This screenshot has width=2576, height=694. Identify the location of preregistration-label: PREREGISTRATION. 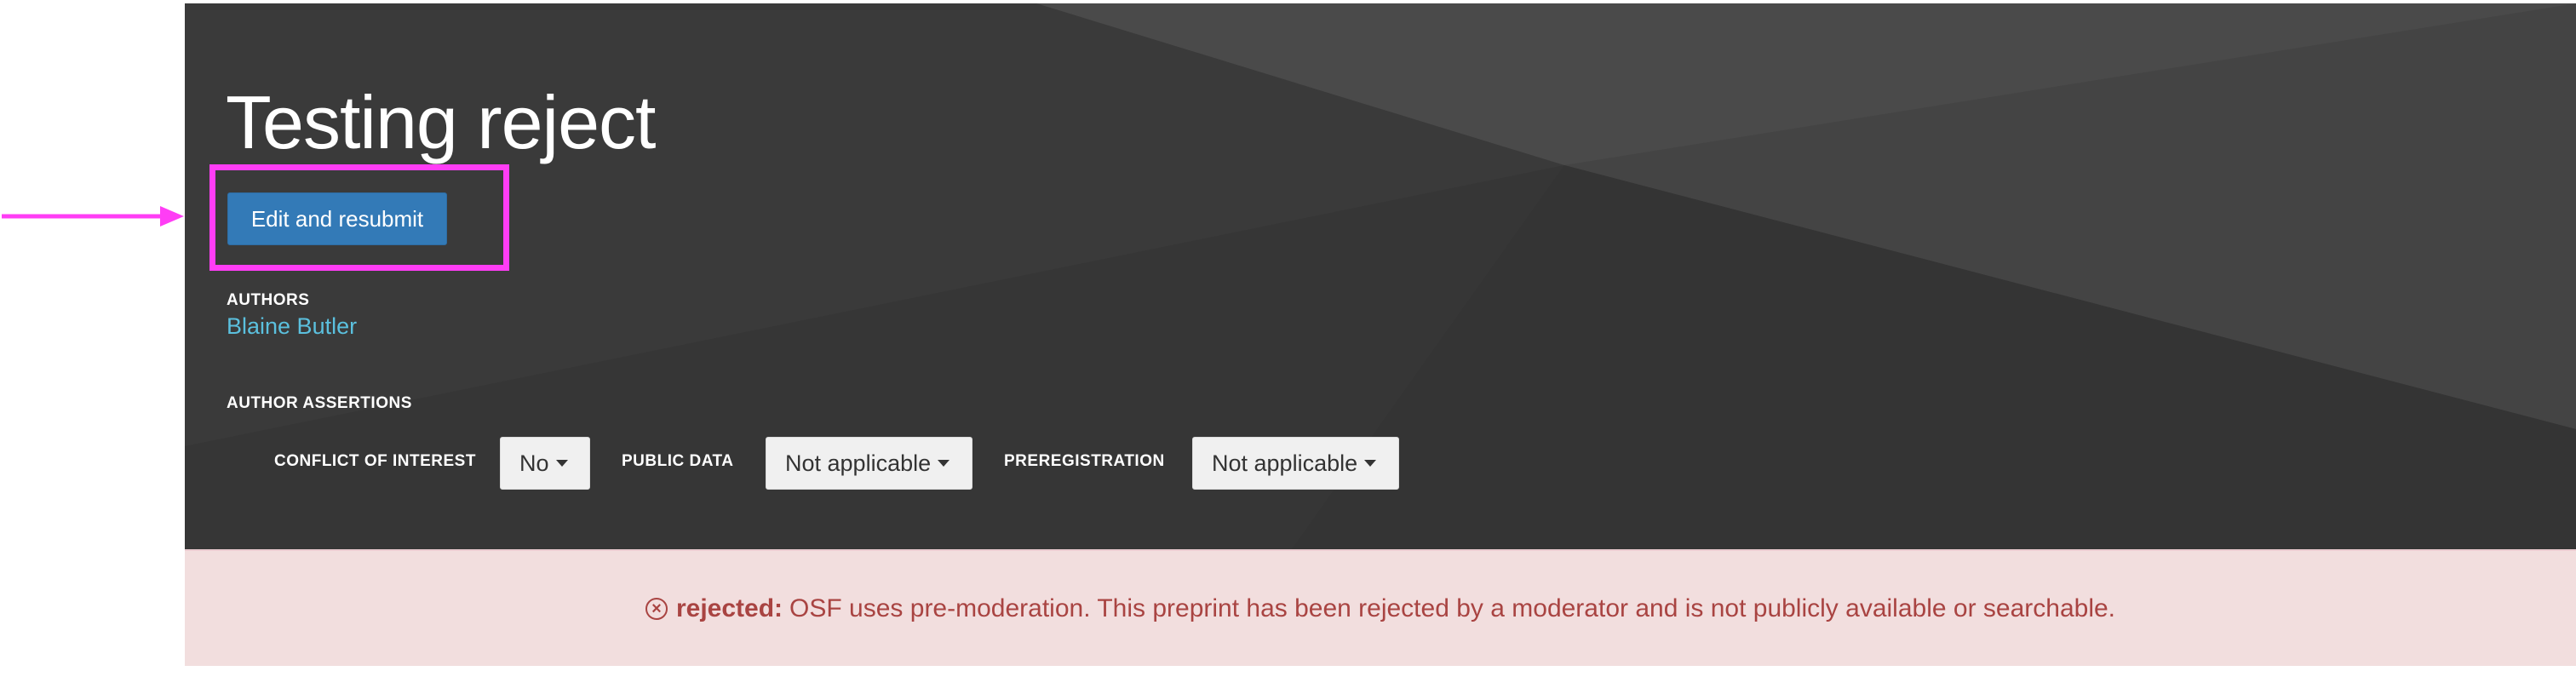
(1084, 461).